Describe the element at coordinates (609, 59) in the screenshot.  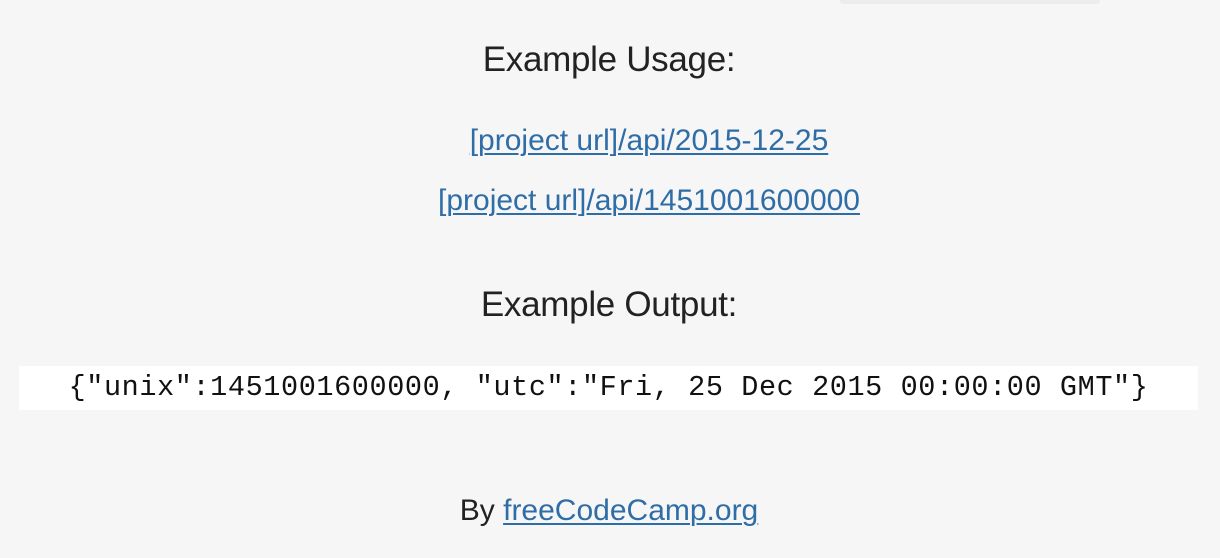
I see `example-usage-heading: Example Usage:` at that location.